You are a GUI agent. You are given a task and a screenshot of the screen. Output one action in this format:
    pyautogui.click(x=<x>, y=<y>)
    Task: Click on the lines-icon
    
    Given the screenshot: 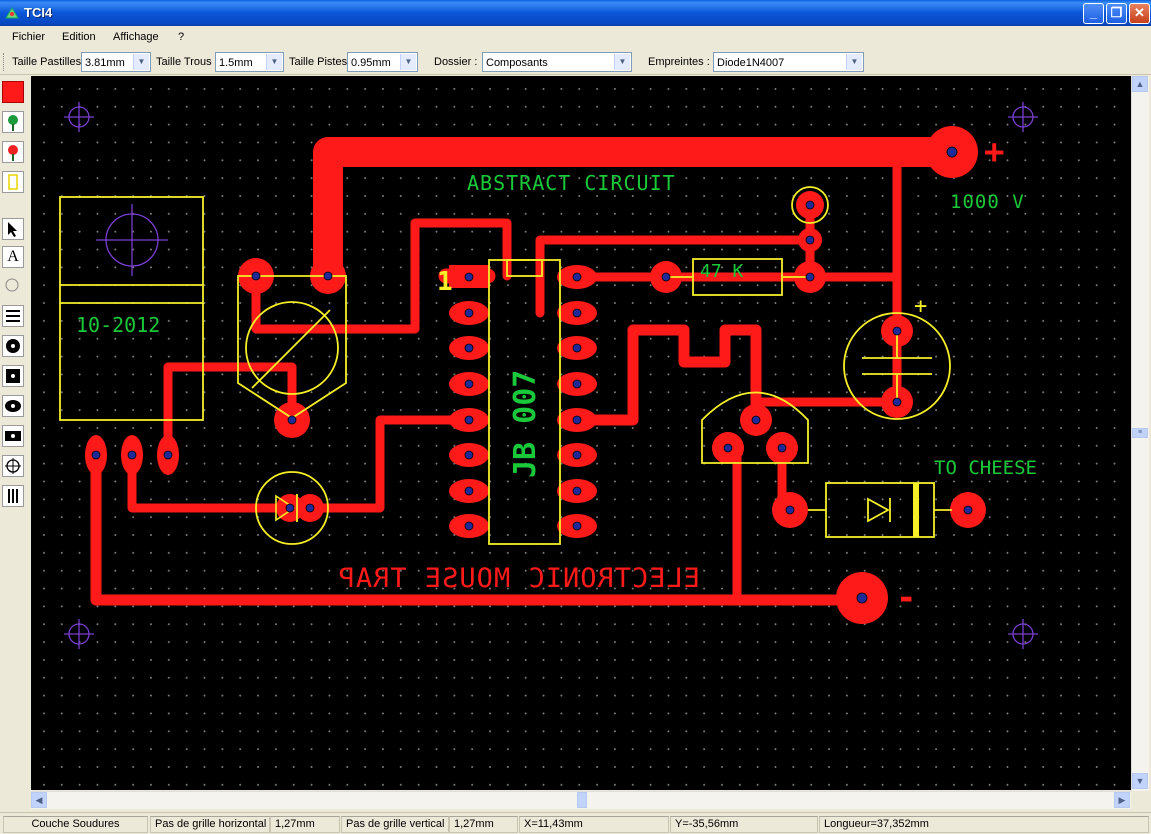 What is the action you would take?
    pyautogui.click(x=13, y=316)
    